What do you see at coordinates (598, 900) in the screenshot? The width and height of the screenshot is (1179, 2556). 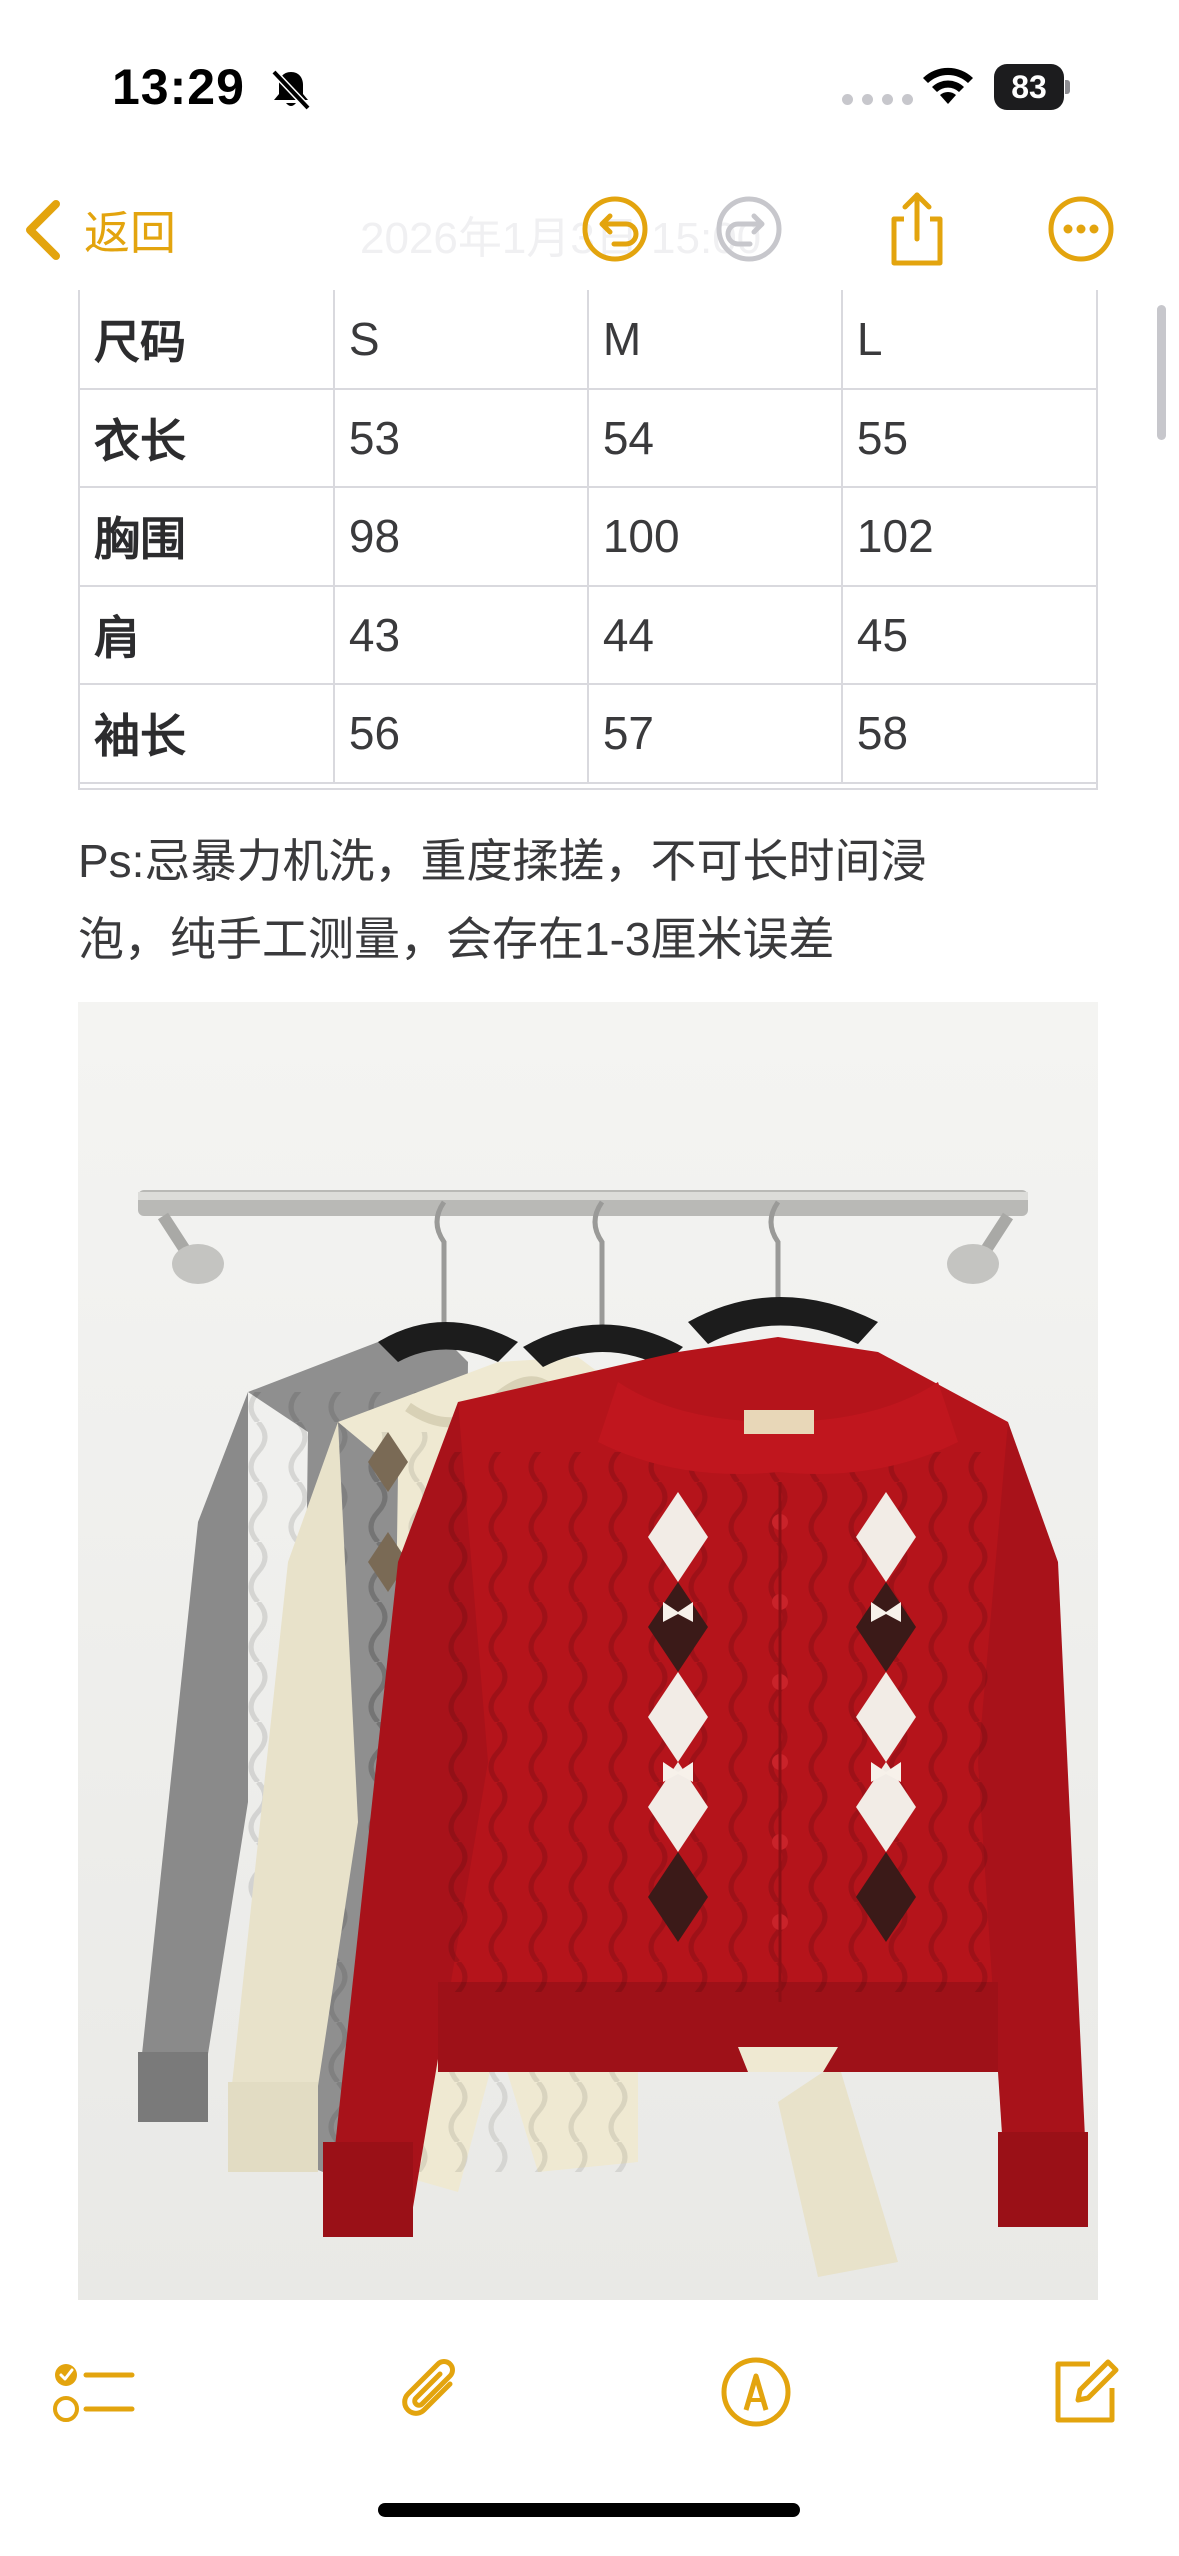 I see `note-body-text: Ps:忌暴力机洗，重度揉搓，不可长时间浸 泡，纯手工测量，会存在1-3厘米误差` at bounding box center [598, 900].